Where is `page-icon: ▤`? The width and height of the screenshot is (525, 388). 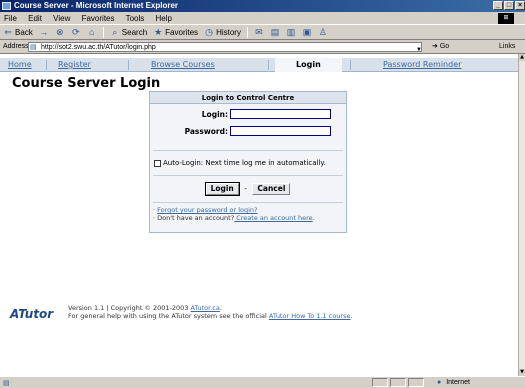
page-icon: ▤ is located at coordinates (33, 47).